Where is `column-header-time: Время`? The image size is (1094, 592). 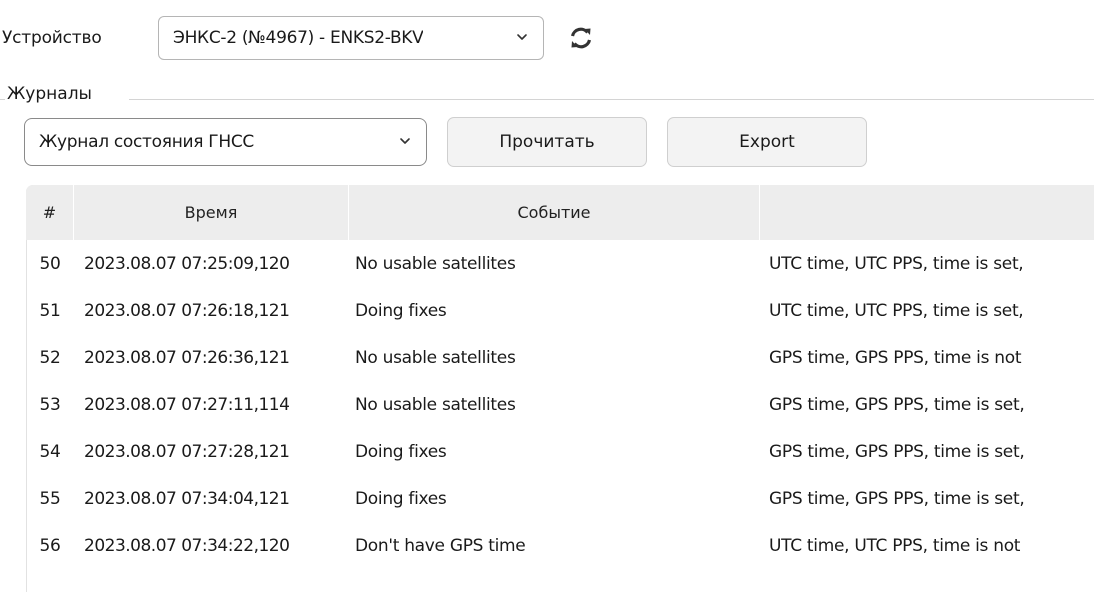
column-header-time: Время is located at coordinates (211, 212).